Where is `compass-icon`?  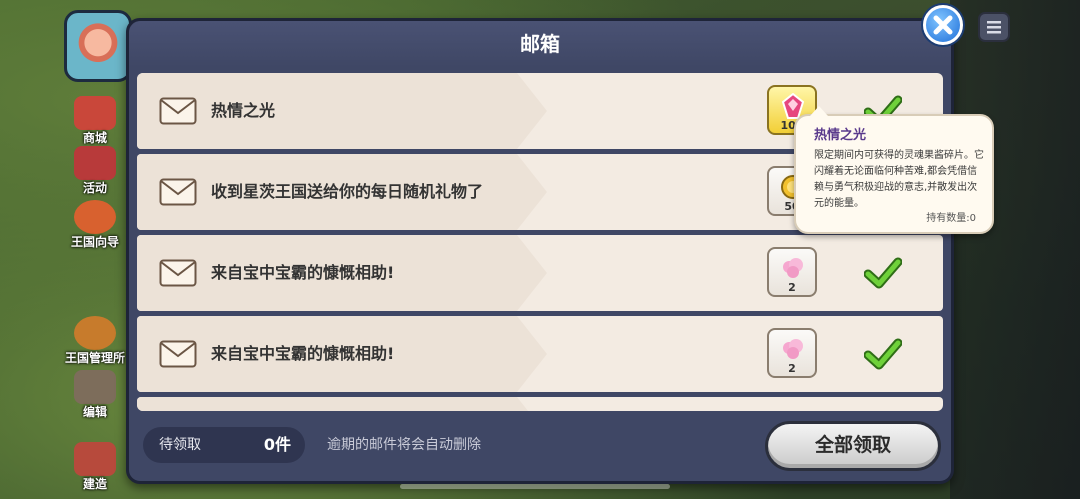
compass-icon is located at coordinates (95, 217).